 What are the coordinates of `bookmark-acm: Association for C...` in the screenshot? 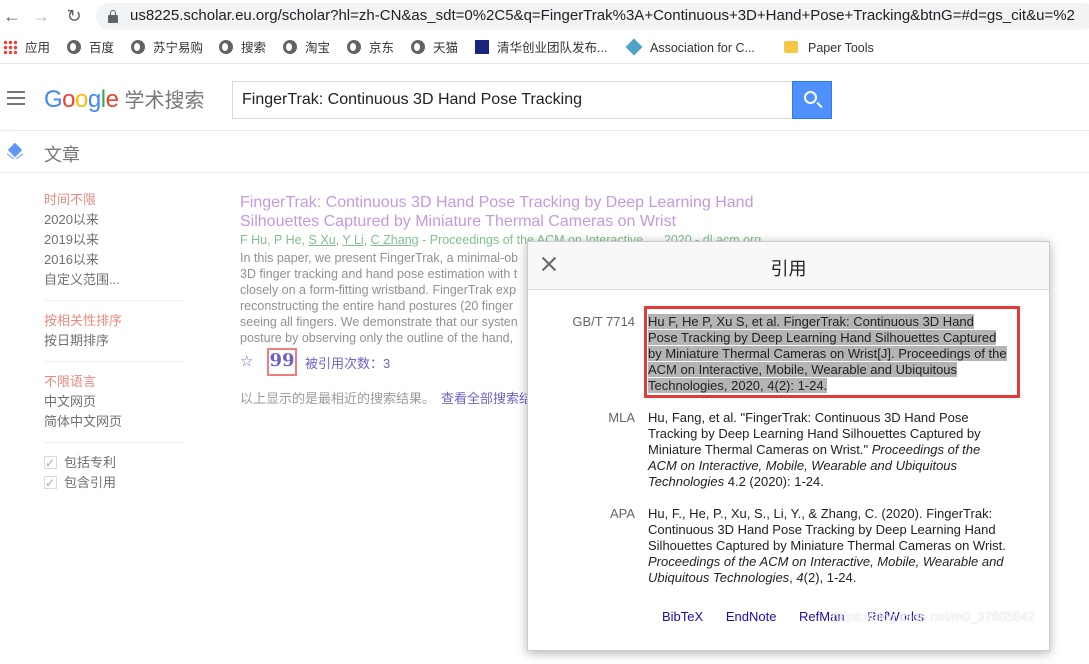 It's located at (690, 48).